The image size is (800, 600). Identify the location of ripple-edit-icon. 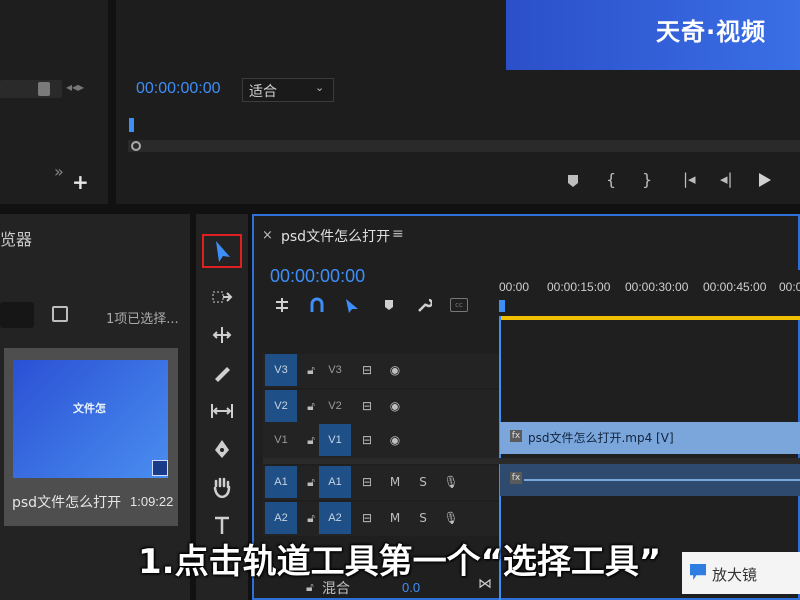
(222, 335).